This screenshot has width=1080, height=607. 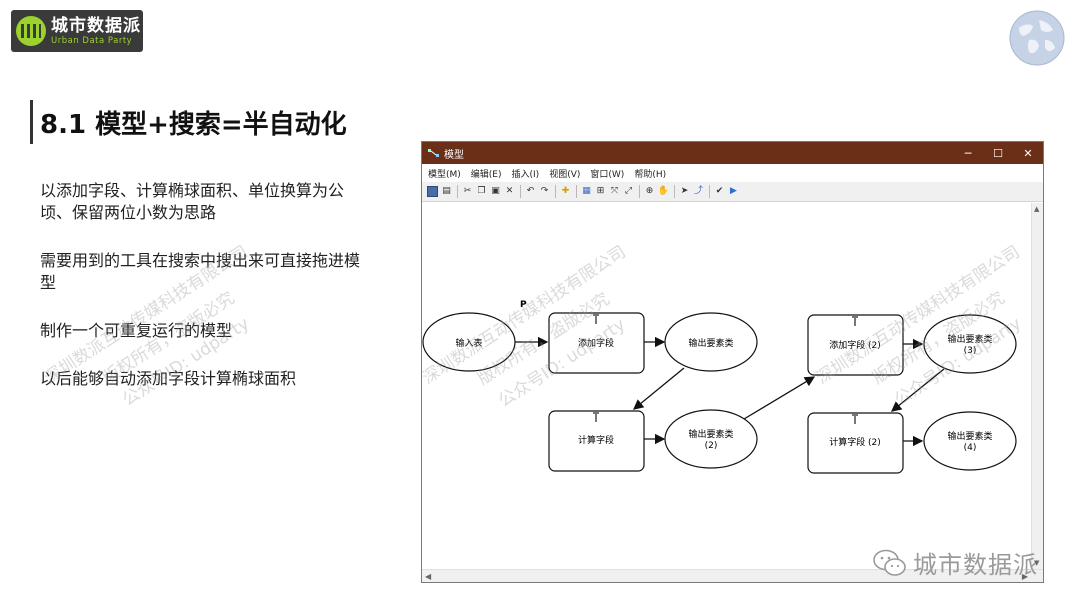 I want to click on logo-mark-icon, so click(x=31, y=31).